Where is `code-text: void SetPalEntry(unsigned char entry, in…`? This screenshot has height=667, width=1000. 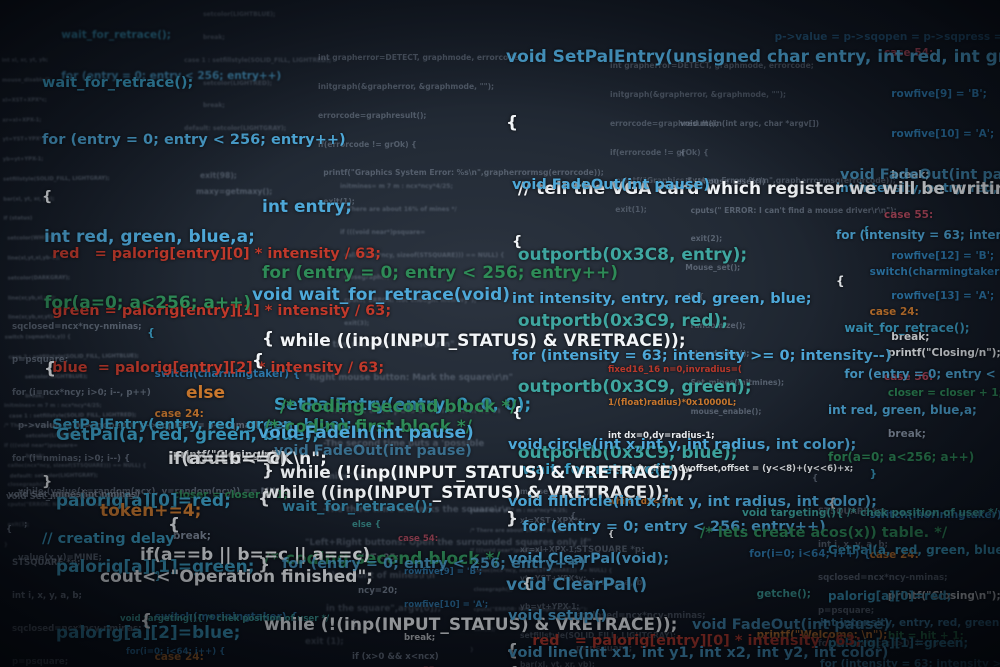
code-text: void SetPalEntry(unsigned char entry, in… is located at coordinates (753, 57).